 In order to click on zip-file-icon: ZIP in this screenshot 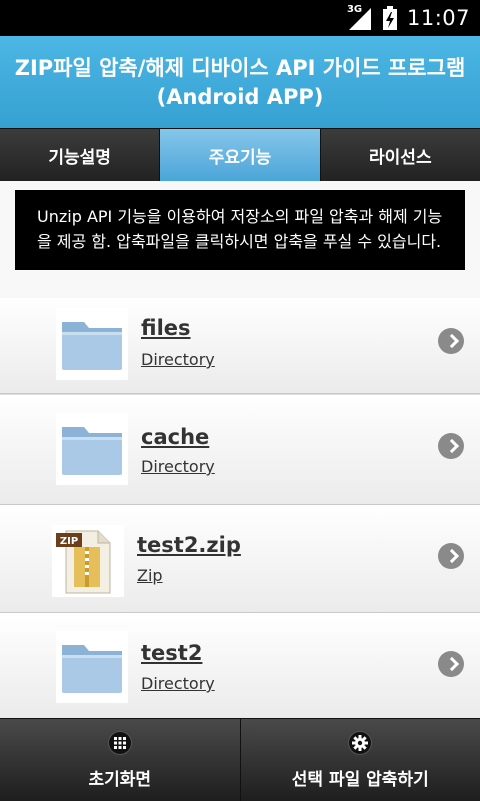, I will do `click(88, 561)`.